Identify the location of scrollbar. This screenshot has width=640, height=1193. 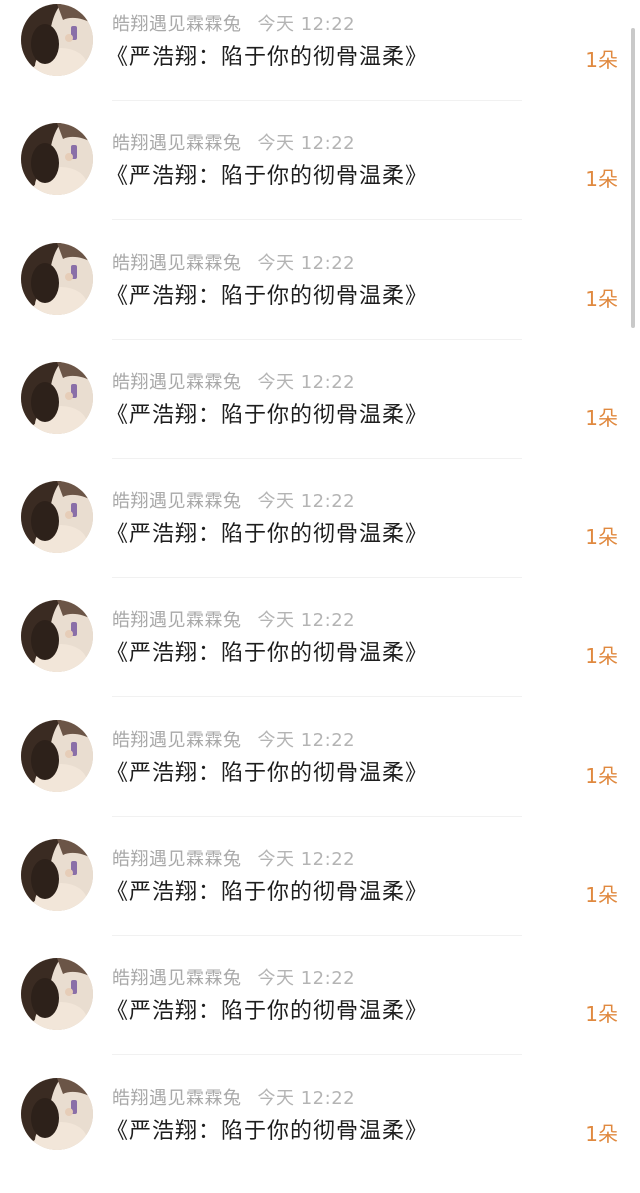
(633, 178).